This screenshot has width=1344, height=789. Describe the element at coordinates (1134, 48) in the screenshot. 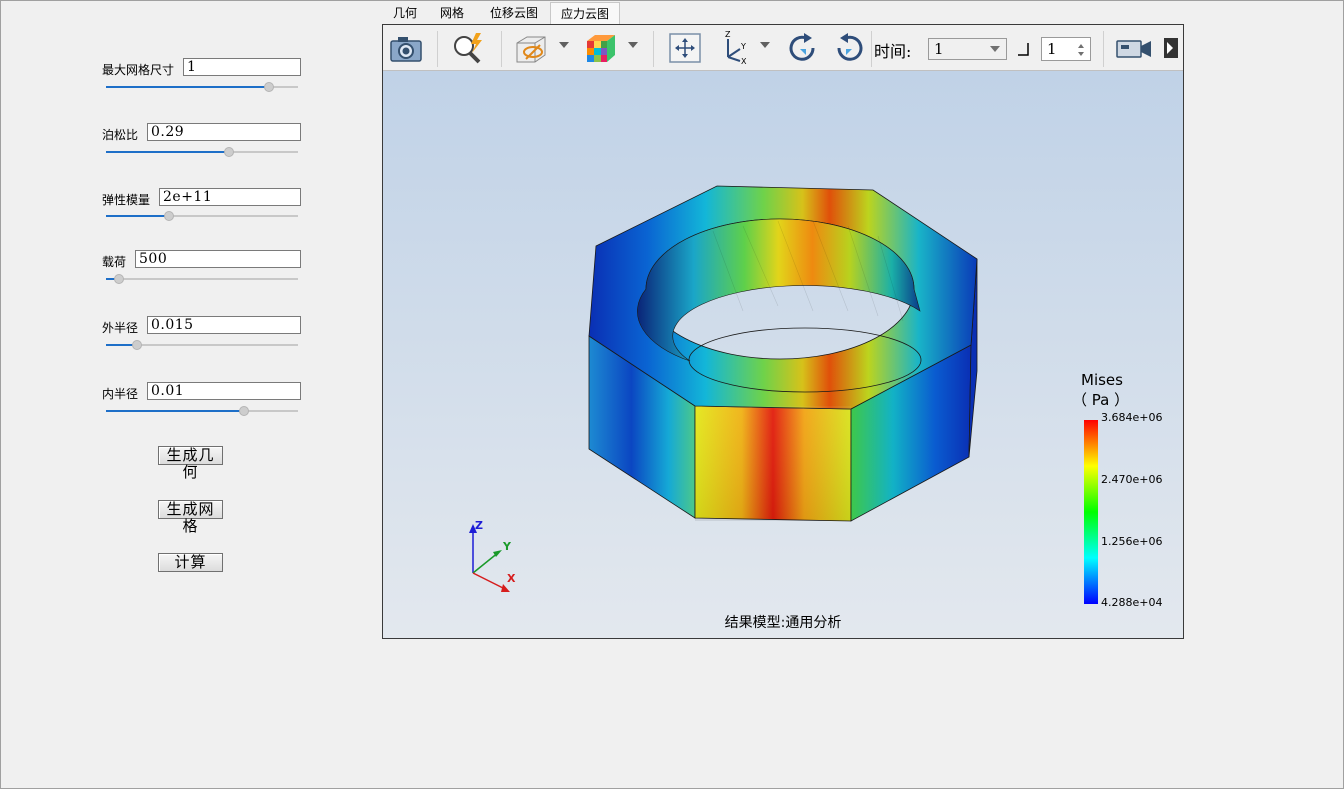

I see `video-camera-icon` at that location.